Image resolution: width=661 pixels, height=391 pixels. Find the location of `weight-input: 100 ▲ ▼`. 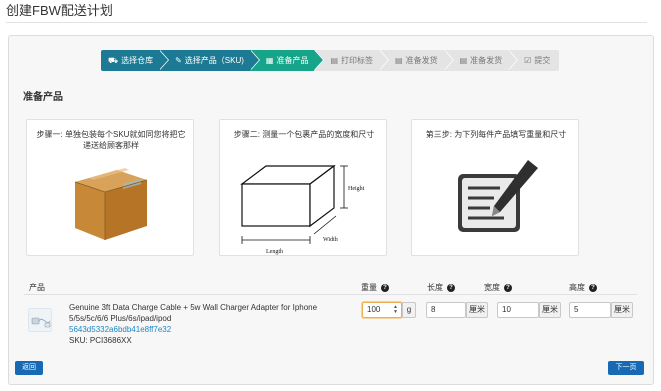

weight-input: 100 ▲ ▼ is located at coordinates (382, 310).